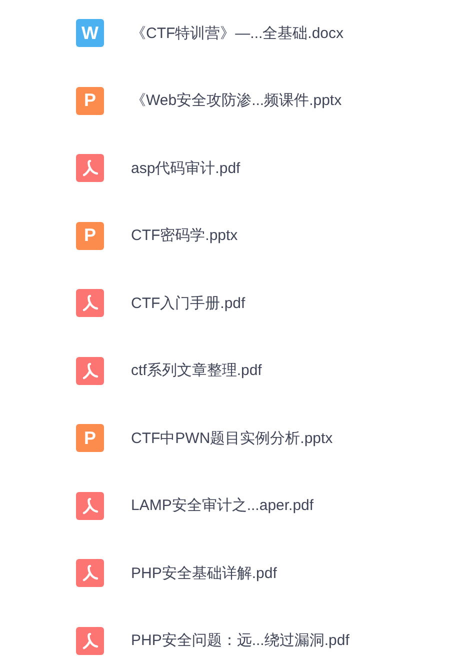  I want to click on file-name: CTF中PWN题目实例分析.pptx, so click(232, 438).